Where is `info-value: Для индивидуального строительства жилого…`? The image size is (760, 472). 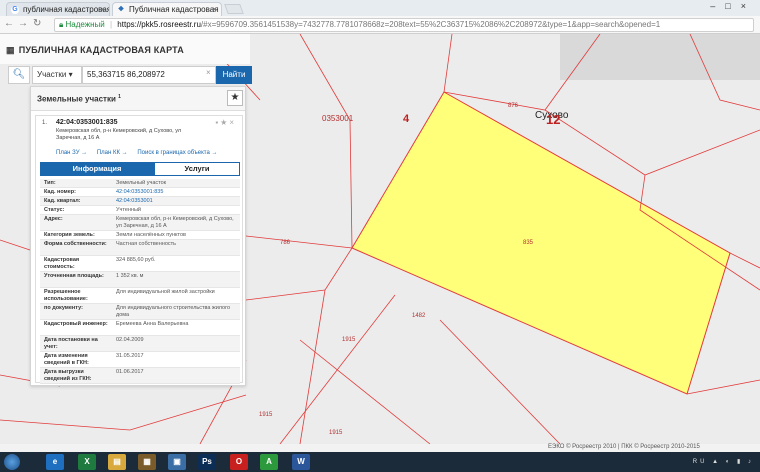 info-value: Для индивидуального строительства жилого… is located at coordinates (173, 311).